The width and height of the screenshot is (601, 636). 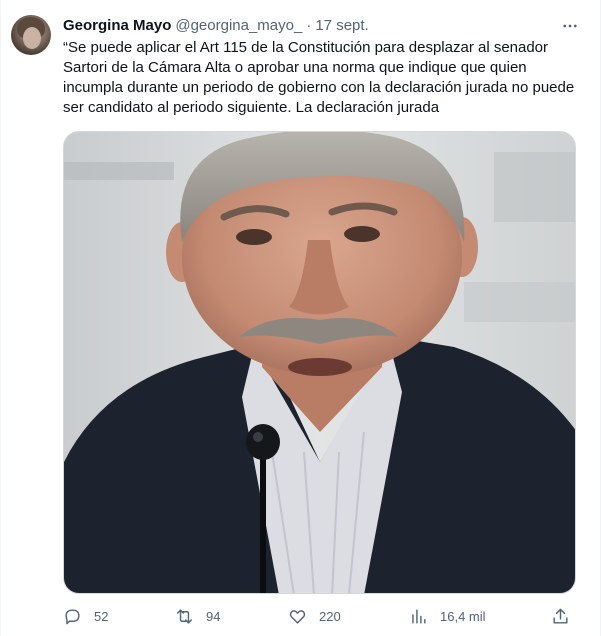 I want to click on heart-icon, so click(x=297, y=616).